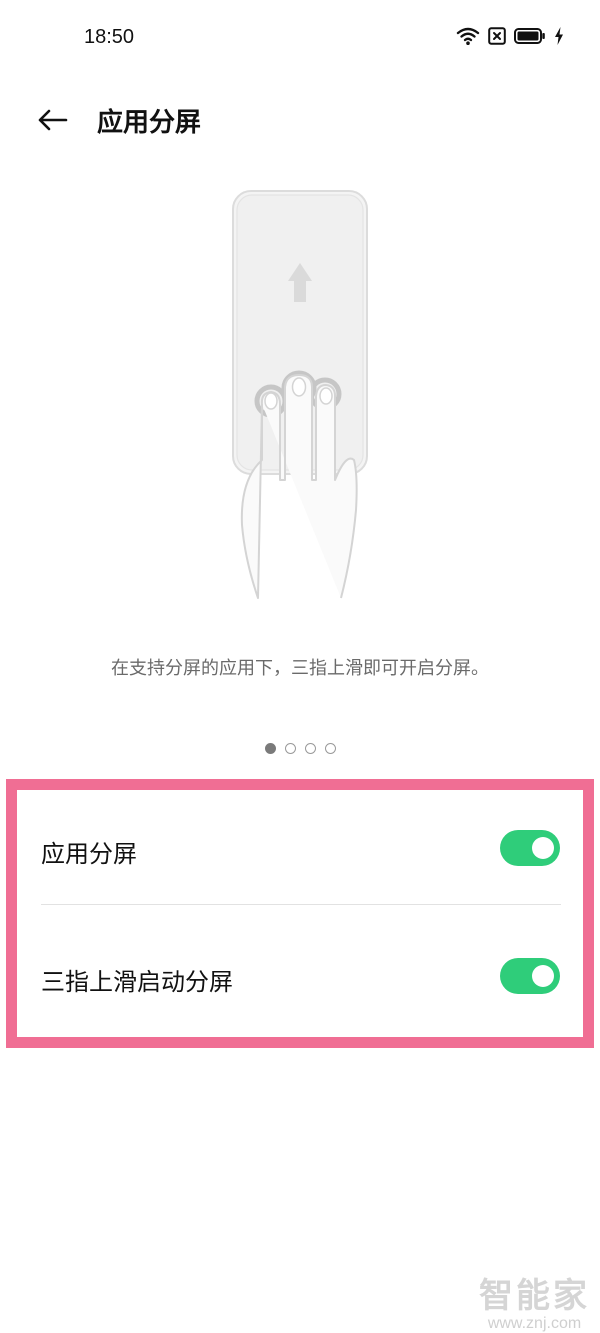 This screenshot has width=600, height=1333. Describe the element at coordinates (301, 904) in the screenshot. I see `divider` at that location.